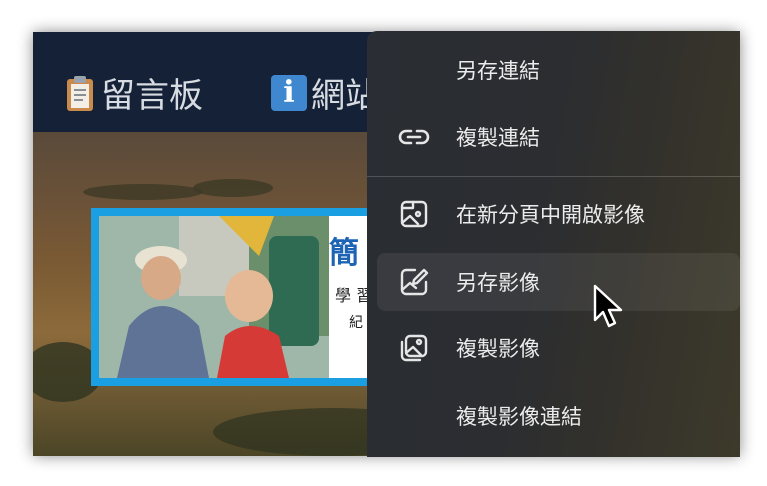 The height and width of the screenshot is (486, 767). I want to click on menu-item-label: 複製影像, so click(498, 349).